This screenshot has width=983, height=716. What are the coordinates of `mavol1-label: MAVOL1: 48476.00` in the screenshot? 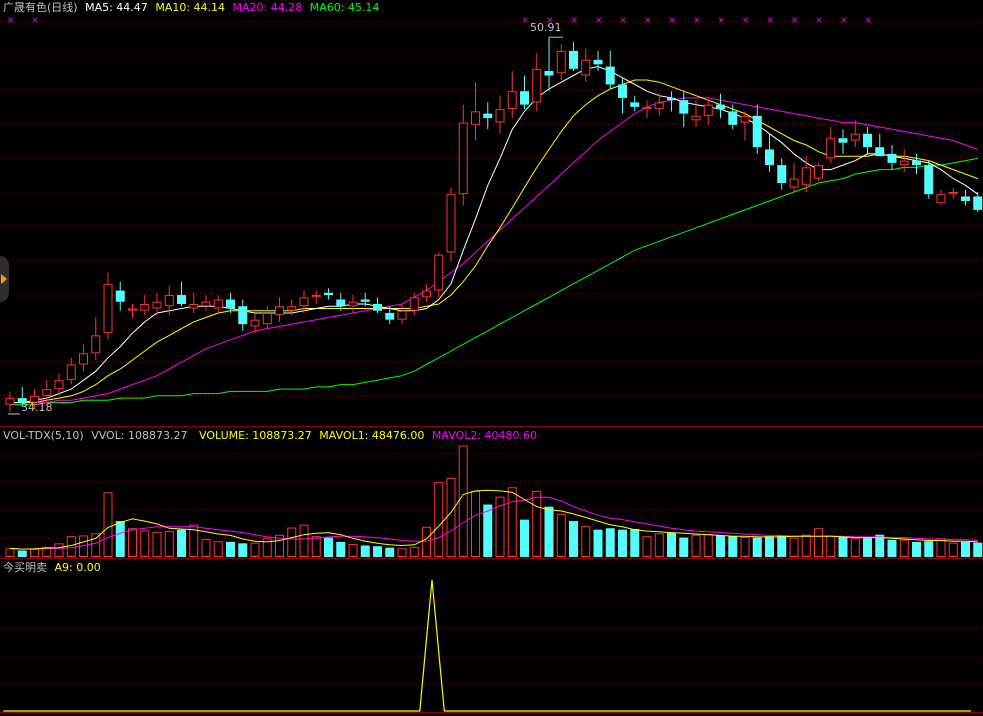 It's located at (372, 435).